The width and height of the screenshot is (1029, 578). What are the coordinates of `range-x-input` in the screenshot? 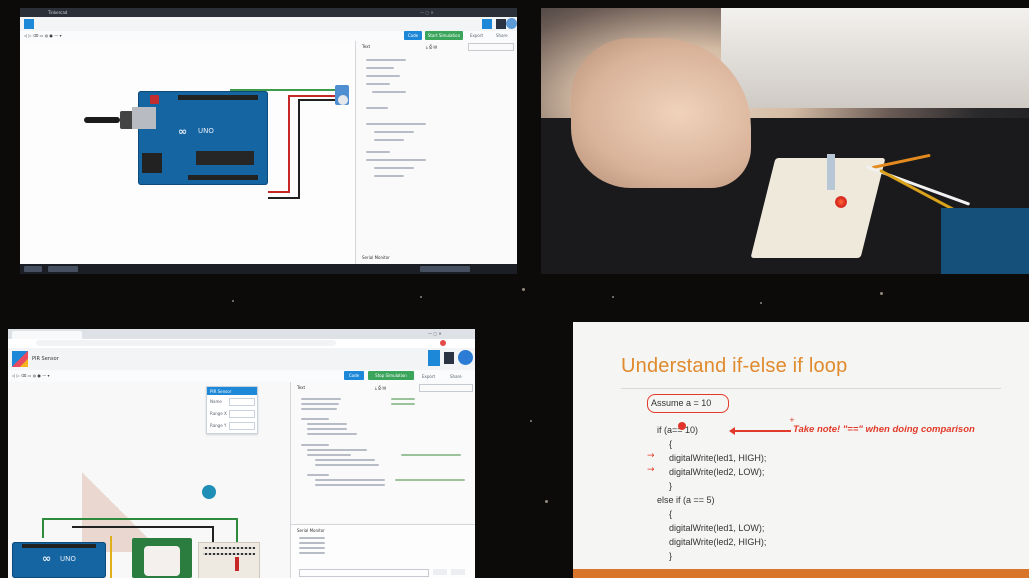 It's located at (242, 414).